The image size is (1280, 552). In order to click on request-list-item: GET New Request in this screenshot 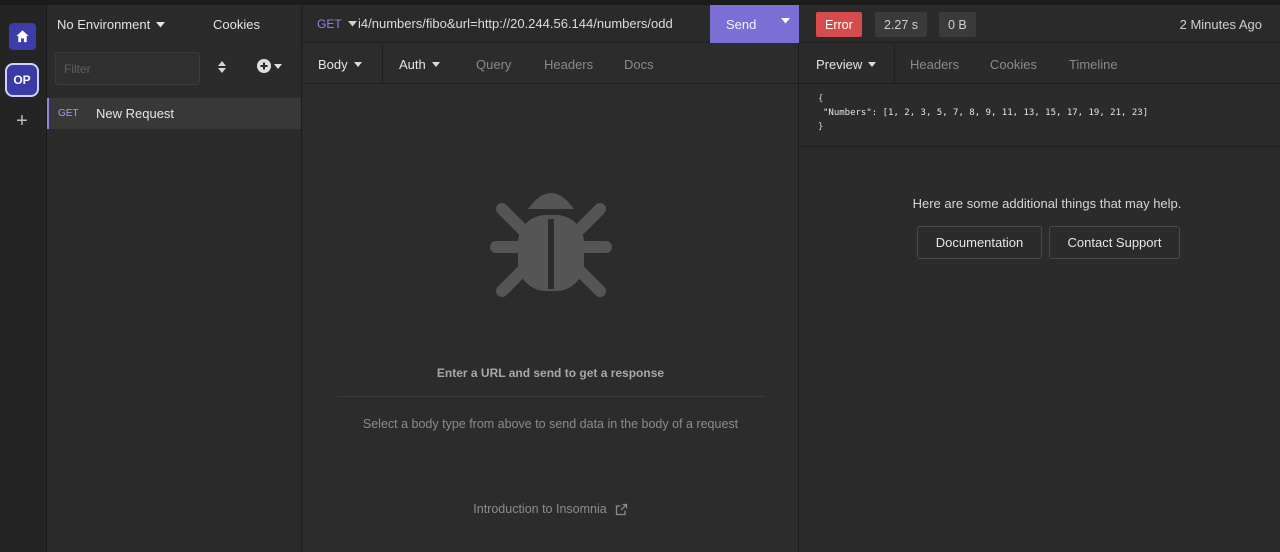, I will do `click(174, 113)`.